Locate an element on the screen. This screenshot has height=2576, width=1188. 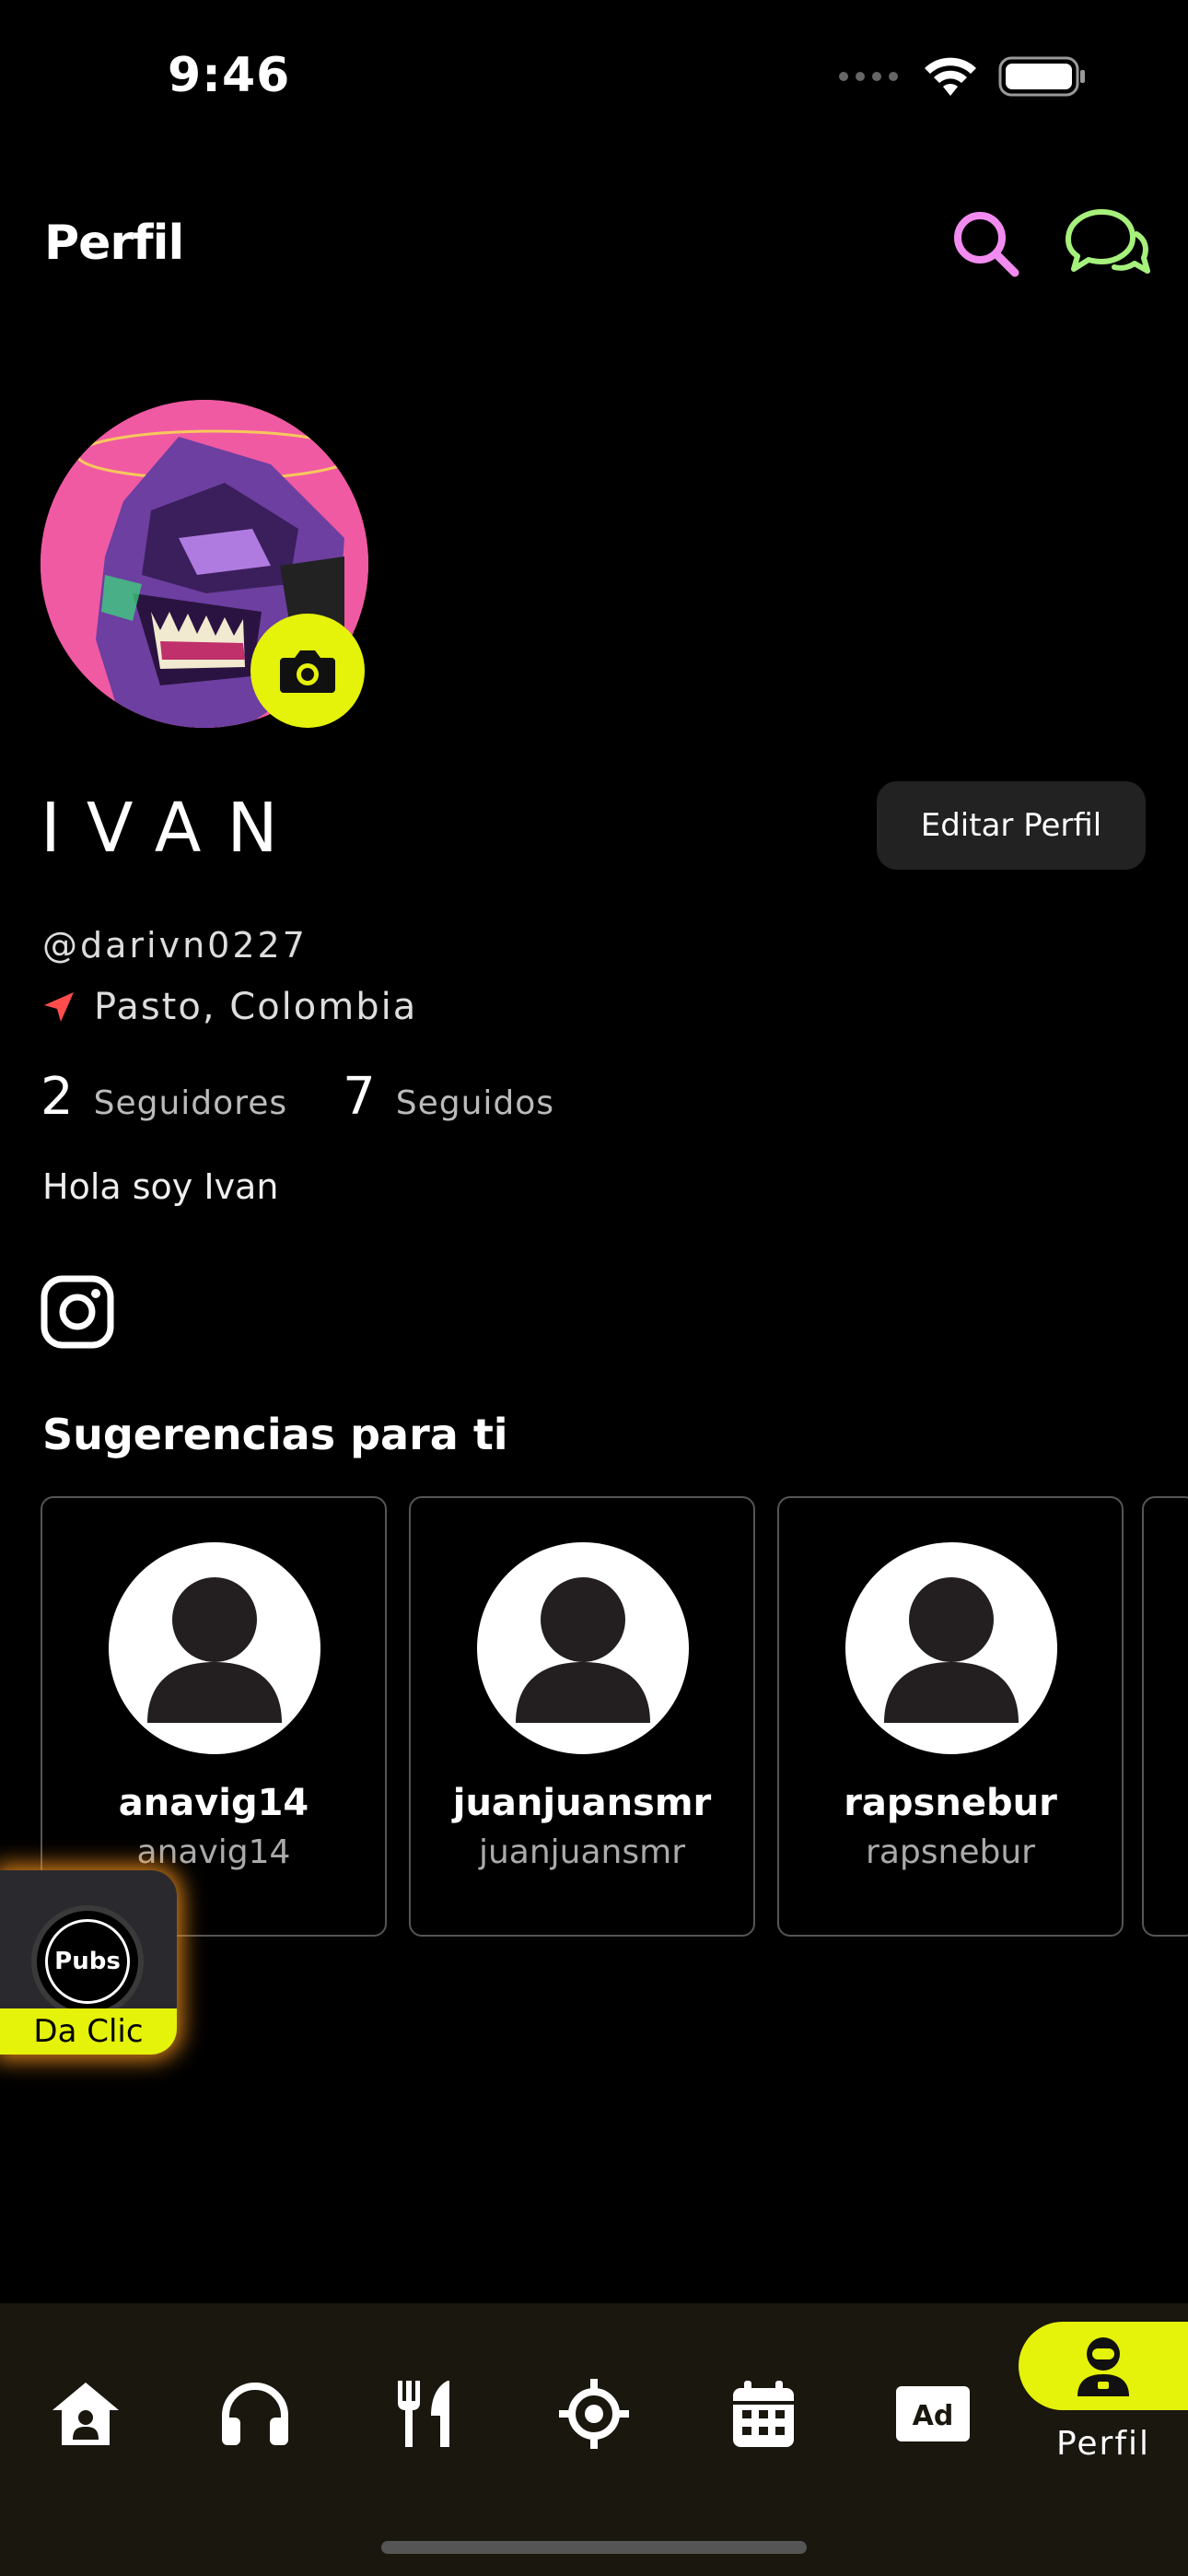
search-button is located at coordinates (985, 245).